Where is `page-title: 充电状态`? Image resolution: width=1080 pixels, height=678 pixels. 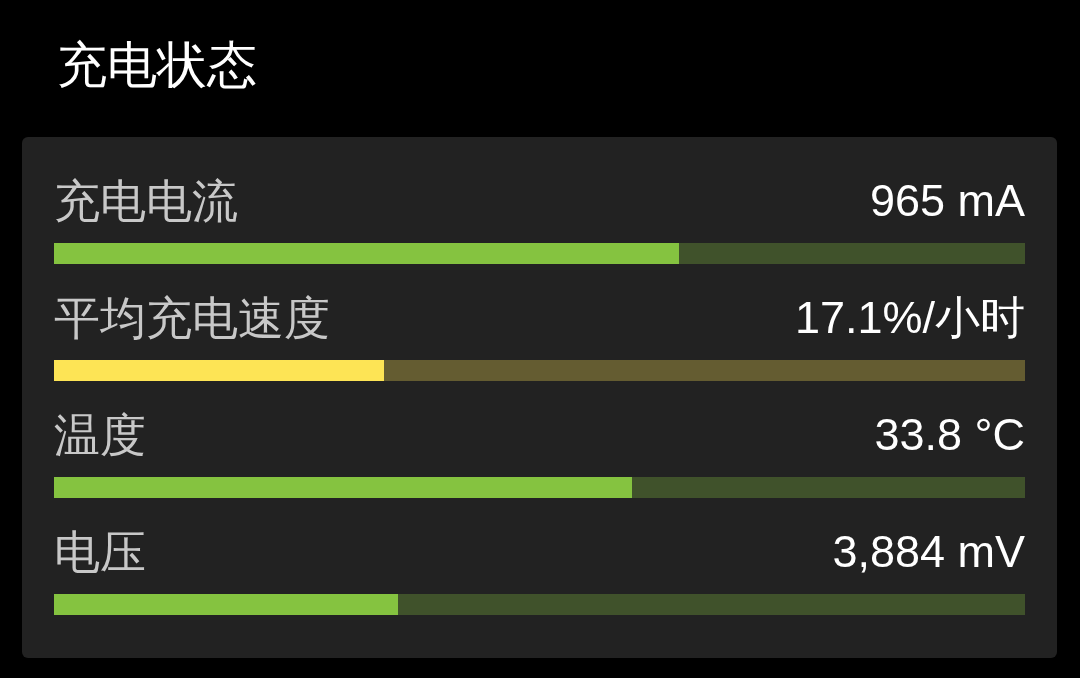
page-title: 充电状态 is located at coordinates (157, 65).